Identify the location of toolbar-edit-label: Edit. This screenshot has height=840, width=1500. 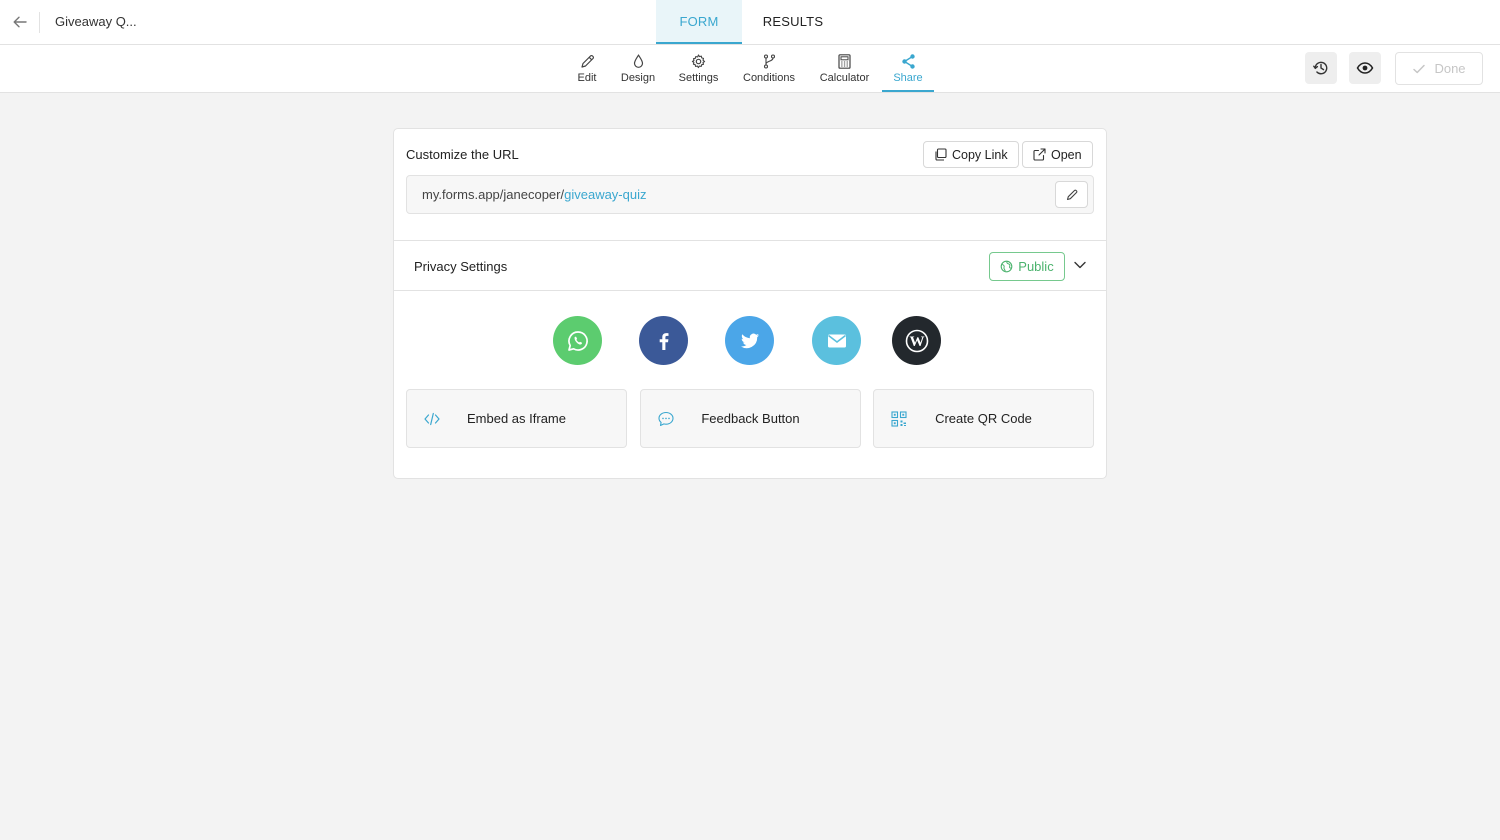
(587, 78).